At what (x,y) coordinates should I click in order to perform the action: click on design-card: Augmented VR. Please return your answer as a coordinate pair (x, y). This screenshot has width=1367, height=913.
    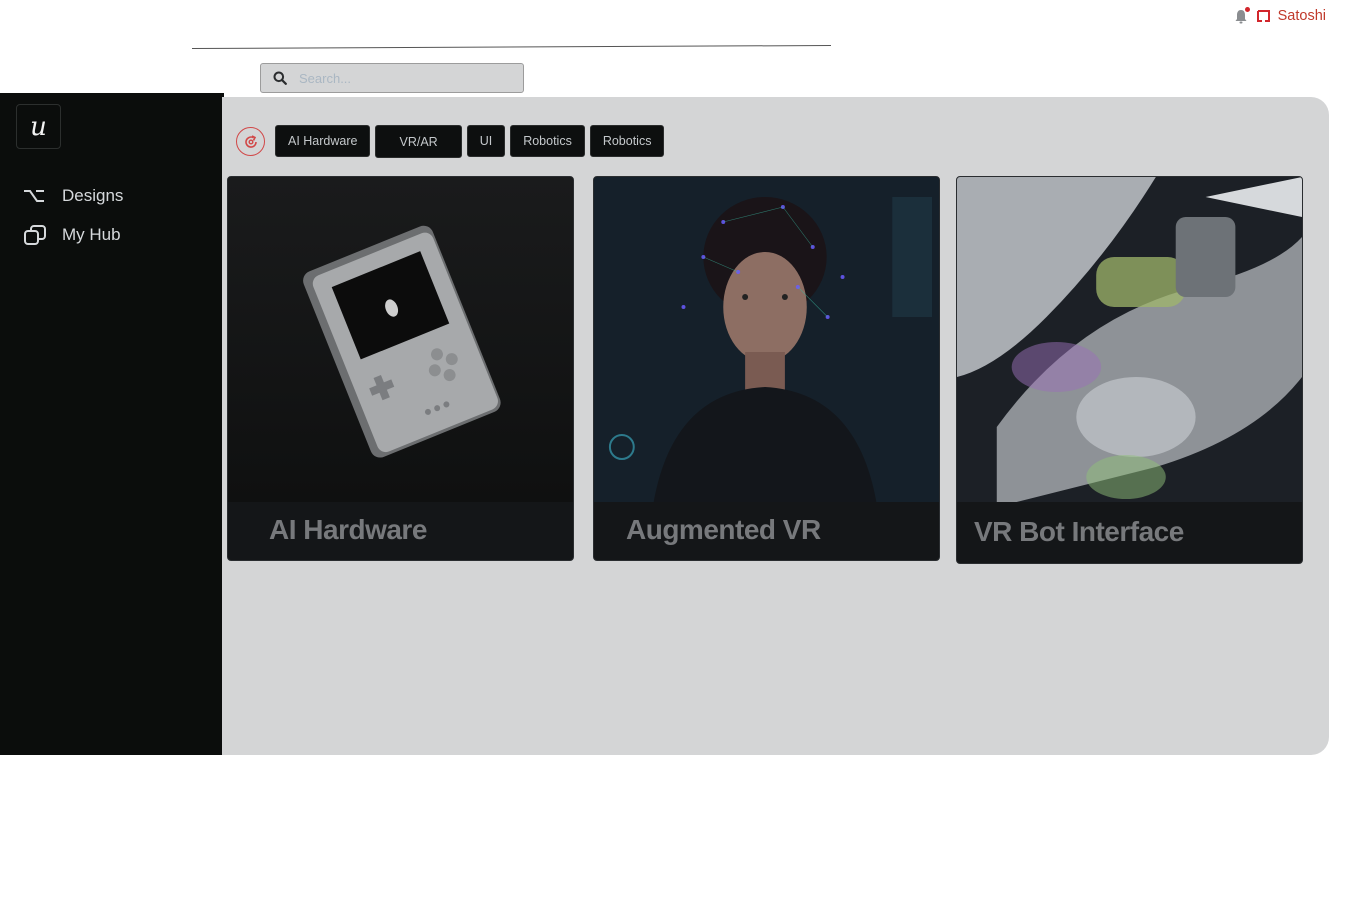
    Looking at the image, I should click on (766, 368).